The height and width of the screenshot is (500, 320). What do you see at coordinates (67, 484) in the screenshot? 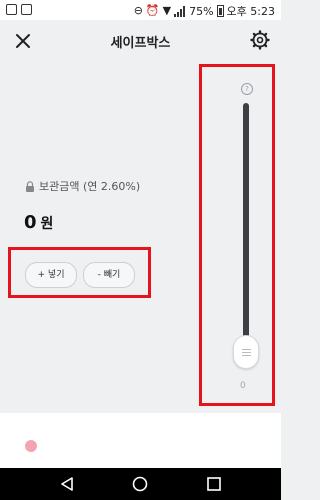
I see `back-icon` at bounding box center [67, 484].